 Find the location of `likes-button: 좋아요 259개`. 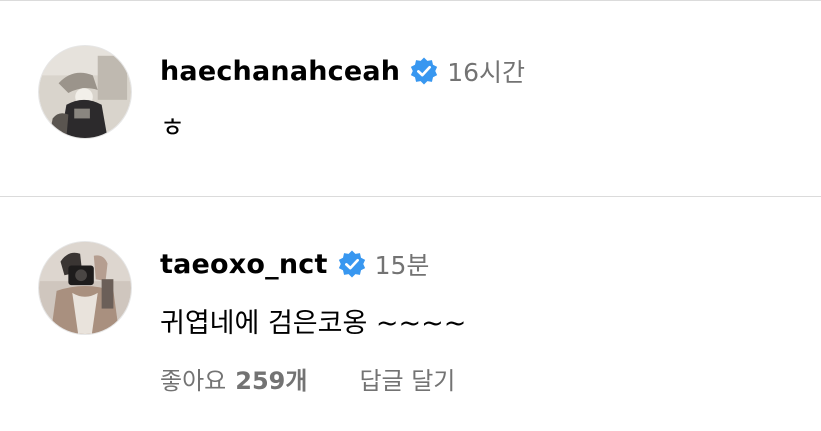

likes-button: 좋아요 259개 is located at coordinates (233, 378).